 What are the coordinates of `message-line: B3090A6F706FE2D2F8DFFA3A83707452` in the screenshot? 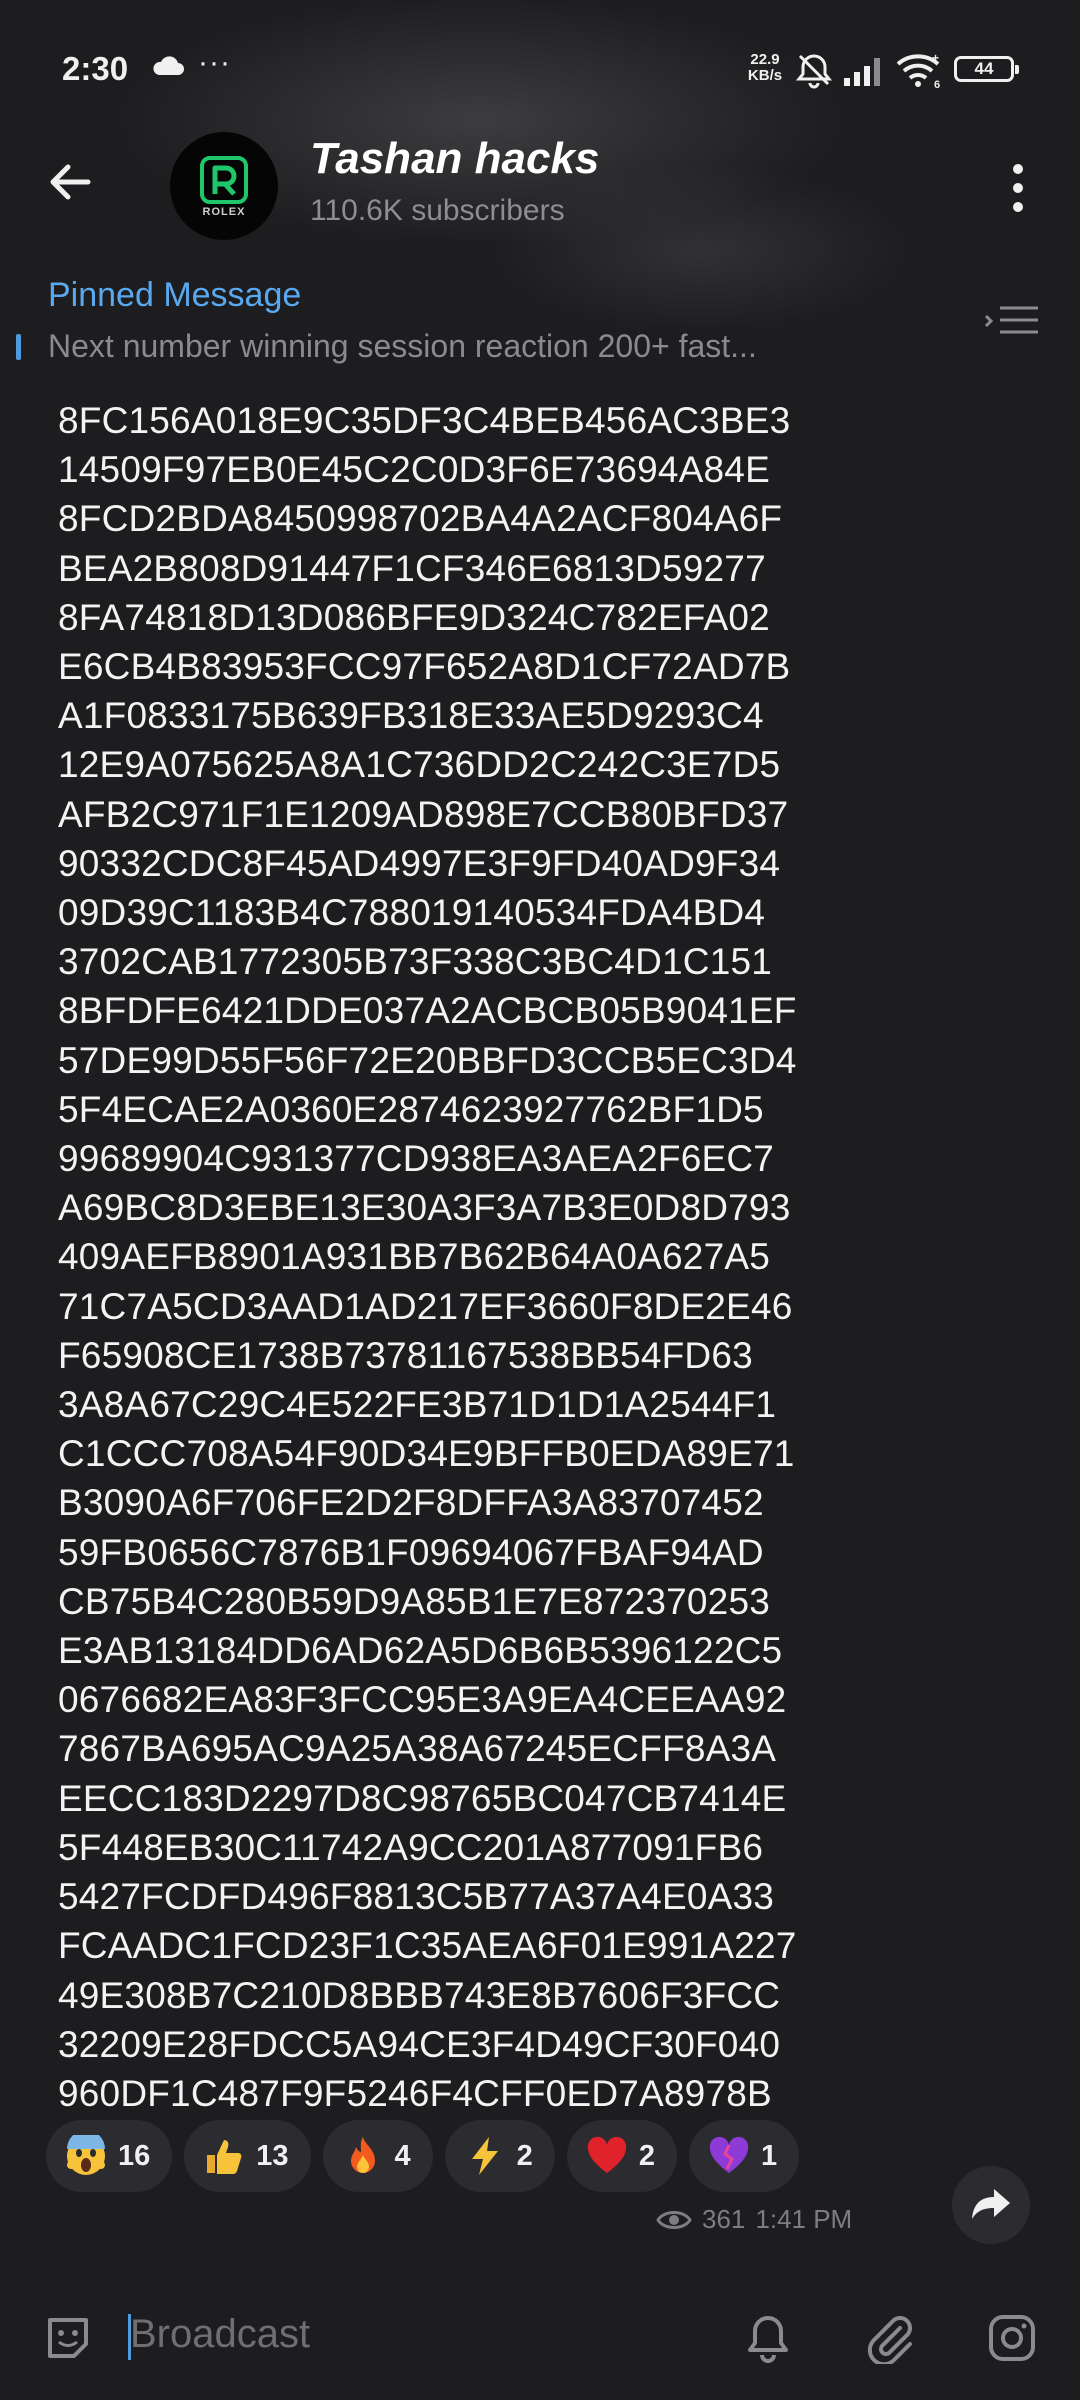 It's located at (411, 1503).